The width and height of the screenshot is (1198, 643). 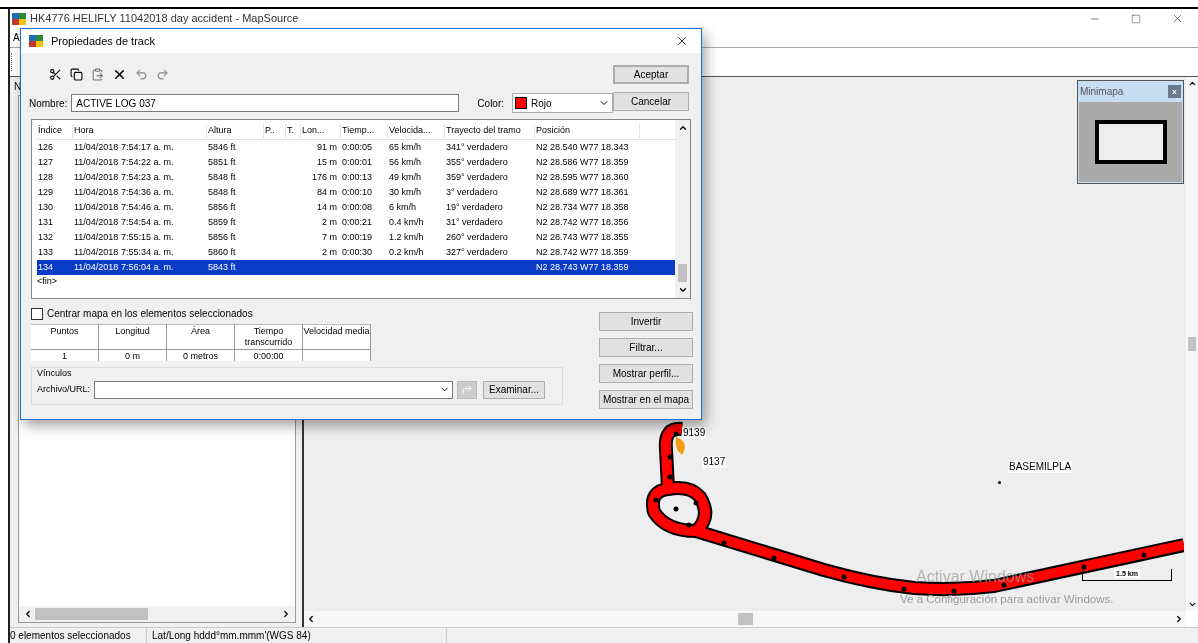 What do you see at coordinates (222, 221) in the screenshot?
I see `table-cell: 5859 ft` at bounding box center [222, 221].